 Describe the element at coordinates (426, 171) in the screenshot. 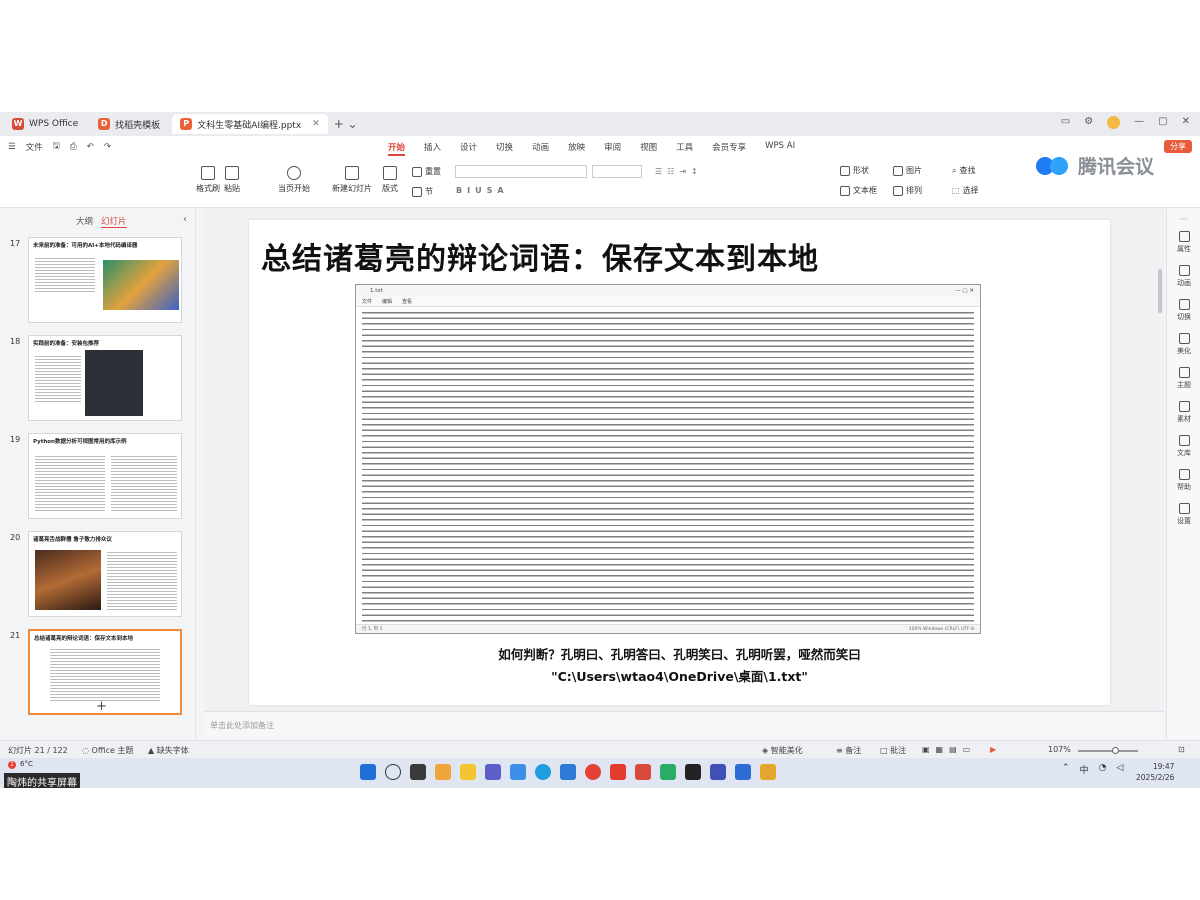

I see `reset-button: 重置` at that location.